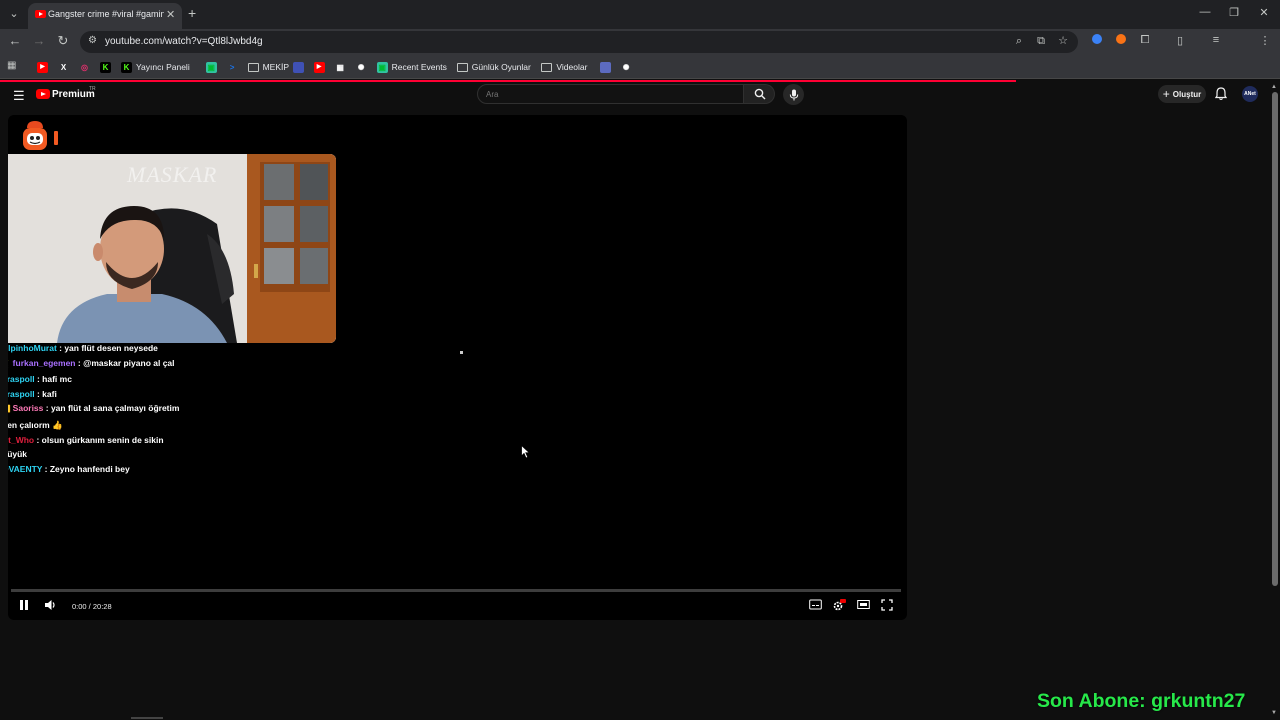 The height and width of the screenshot is (720, 1280). Describe the element at coordinates (19, 96) in the screenshot. I see `guide-menu-icon: ☰` at that location.